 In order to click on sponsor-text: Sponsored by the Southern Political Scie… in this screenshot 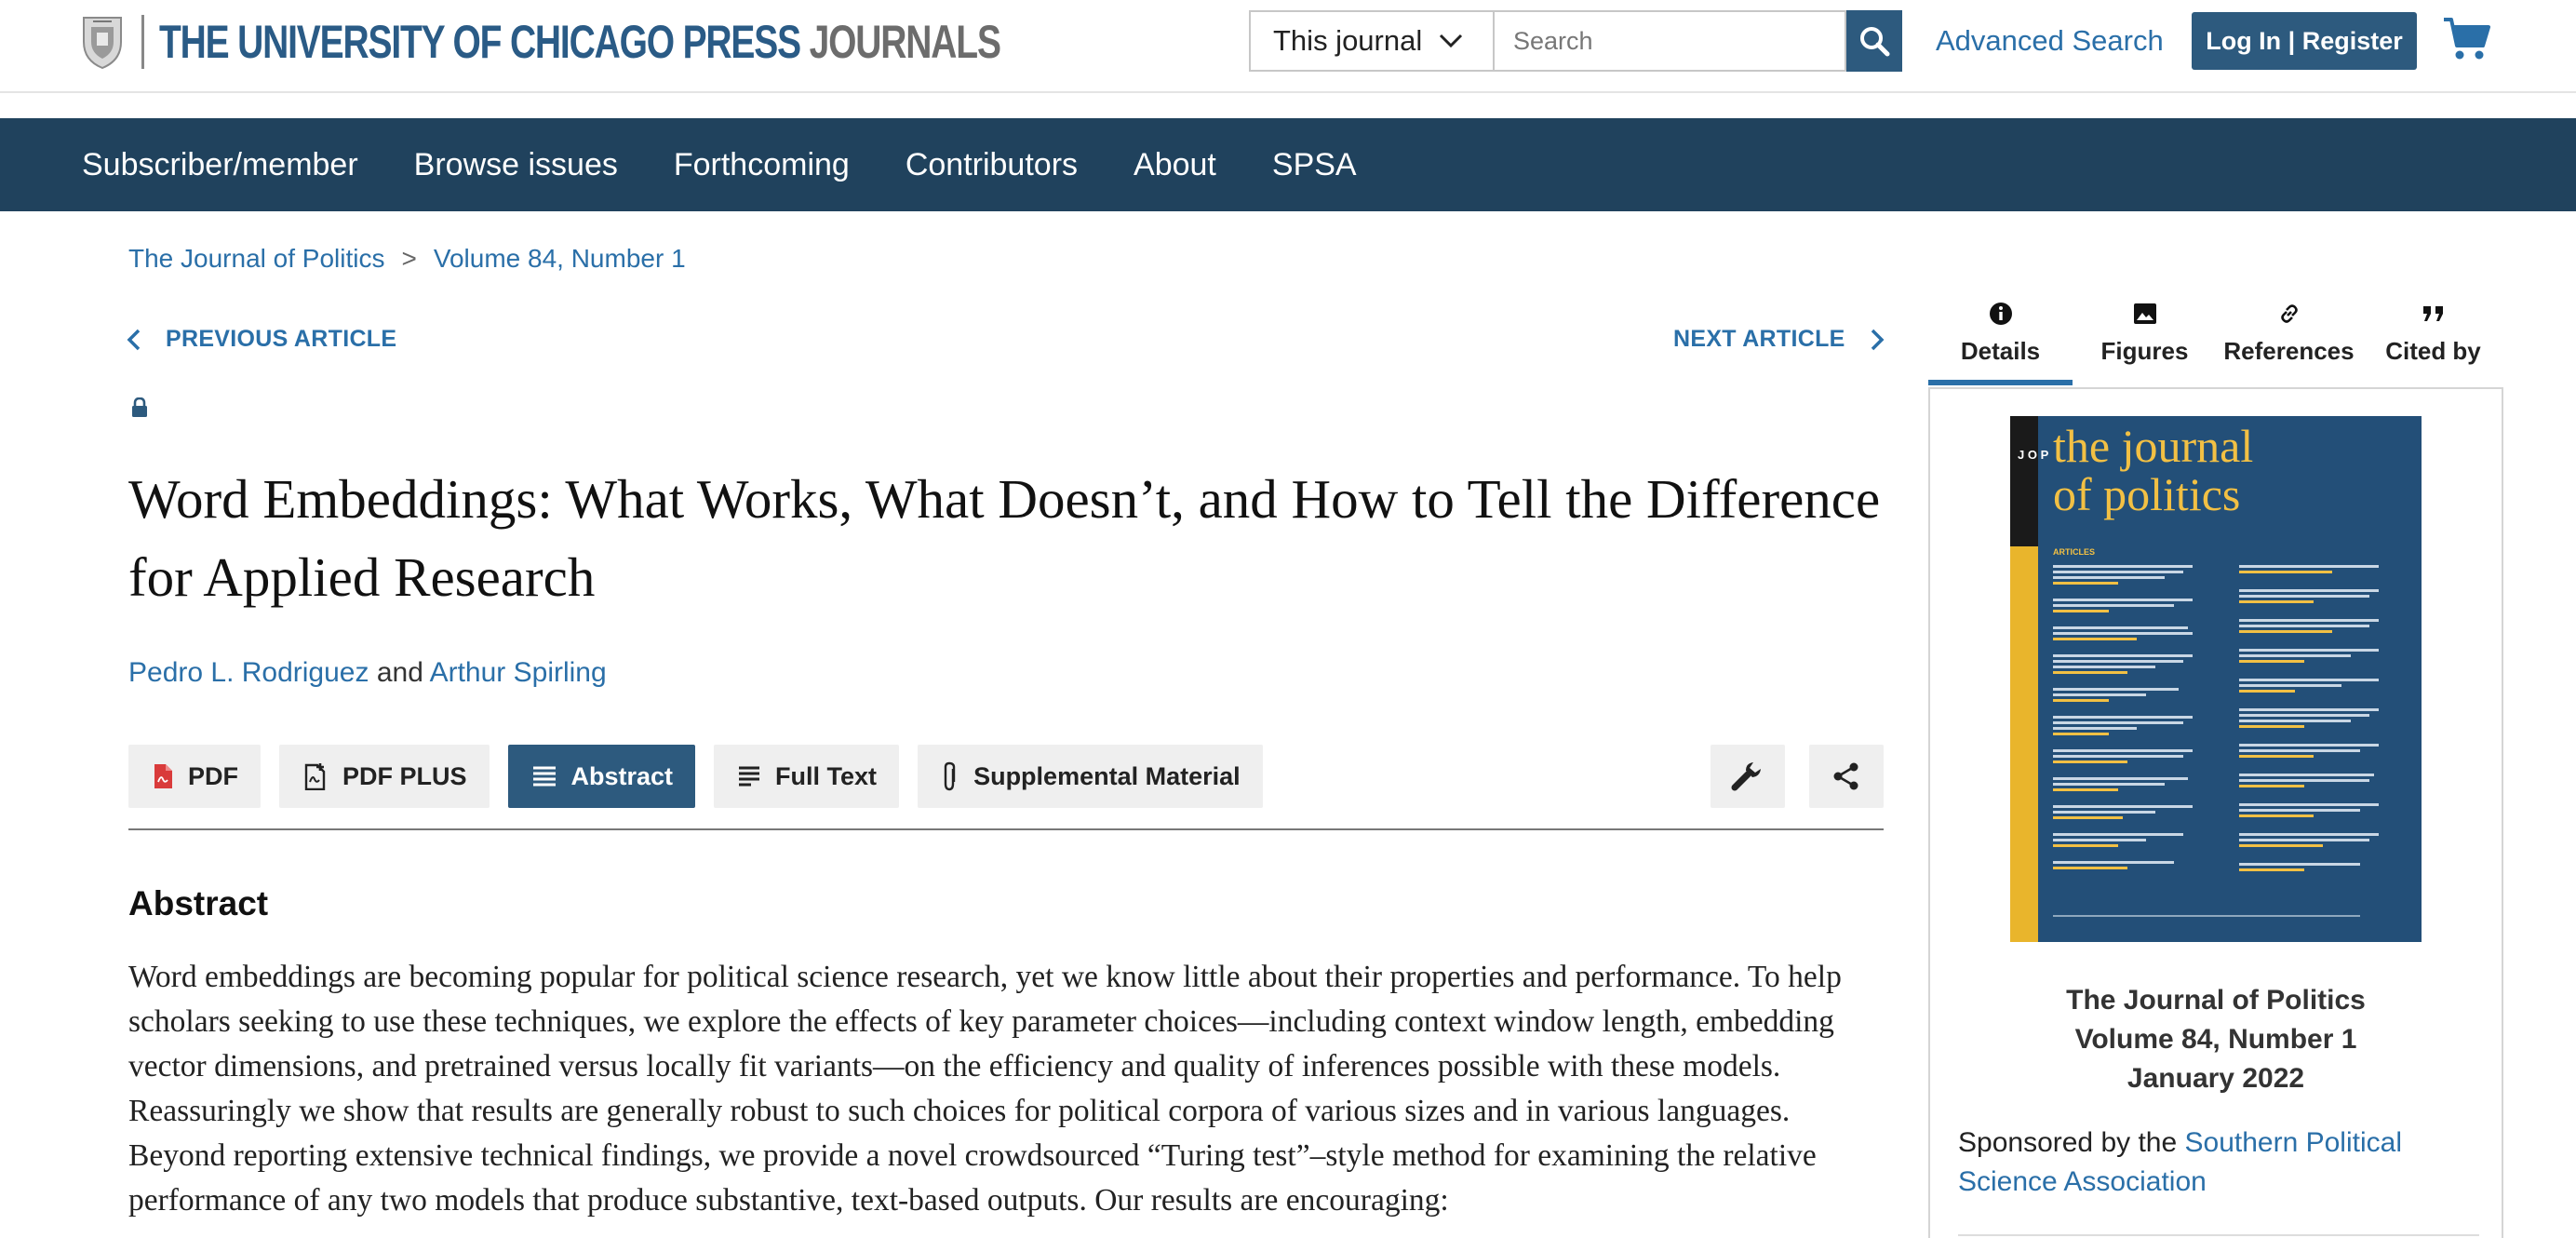, I will do `click(2218, 1163)`.